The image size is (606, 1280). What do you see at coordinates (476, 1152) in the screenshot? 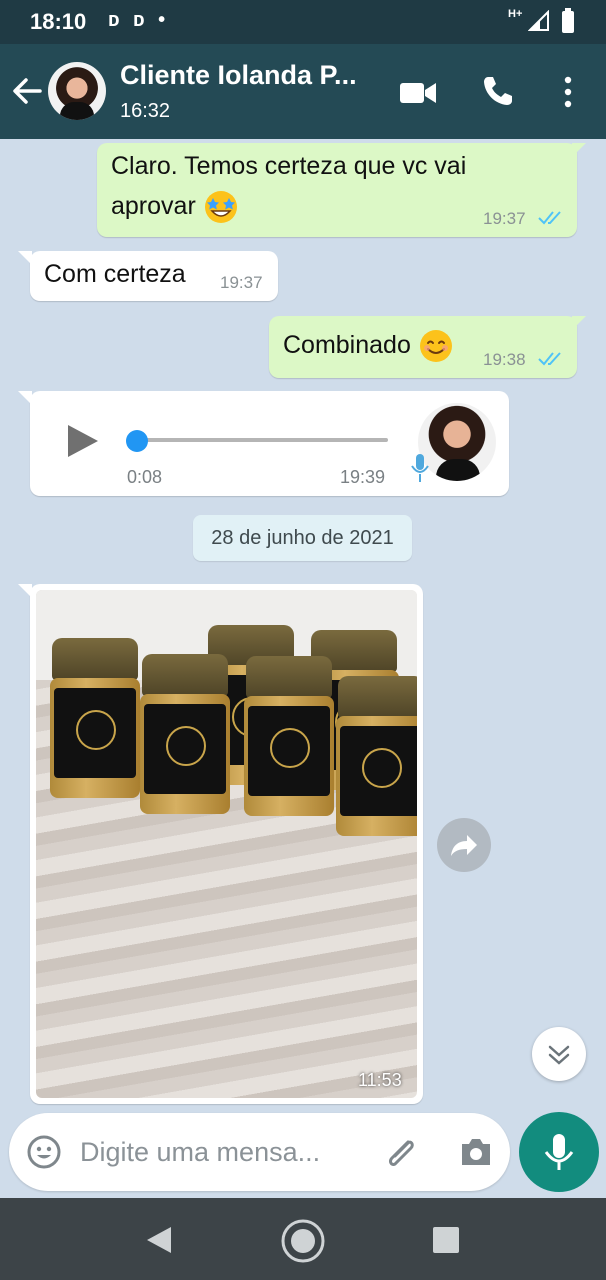
I see `camera-icon` at bounding box center [476, 1152].